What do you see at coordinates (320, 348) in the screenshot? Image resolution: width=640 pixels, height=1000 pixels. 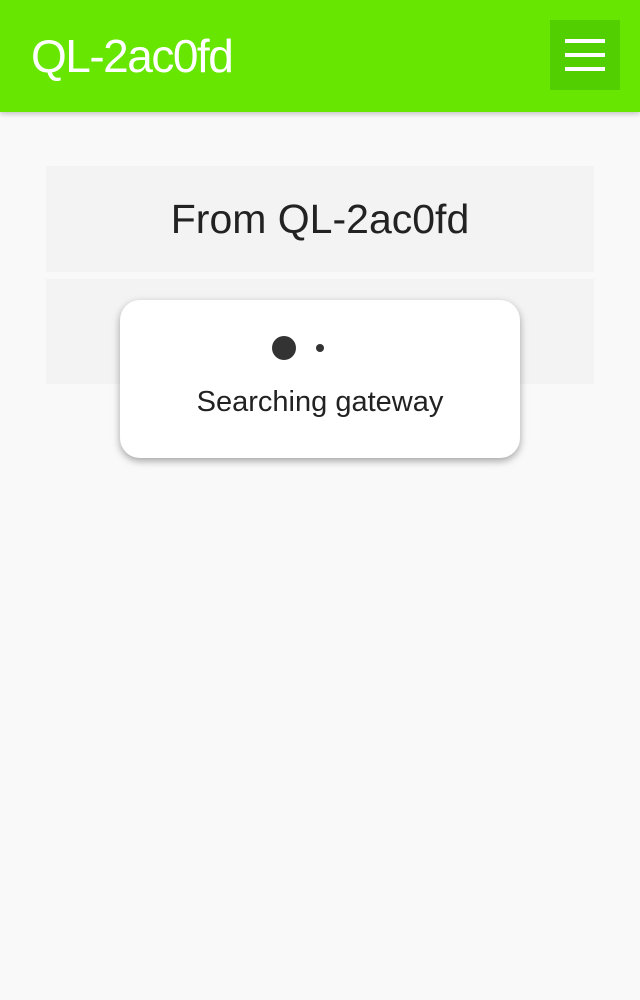 I see `spinner-dot-small` at bounding box center [320, 348].